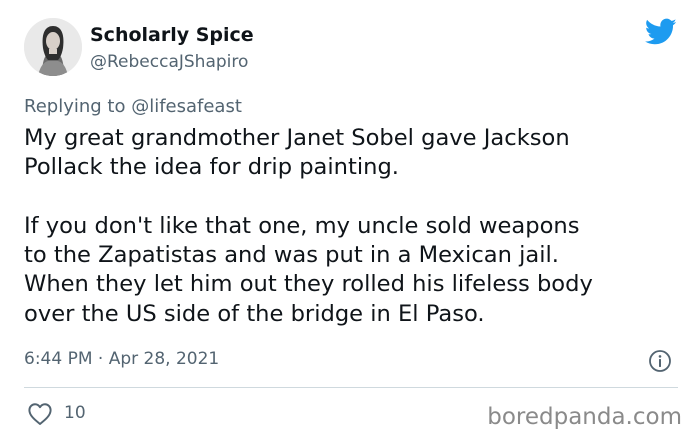 The image size is (700, 441). Describe the element at coordinates (584, 417) in the screenshot. I see `watermark: boredpanda.com` at that location.